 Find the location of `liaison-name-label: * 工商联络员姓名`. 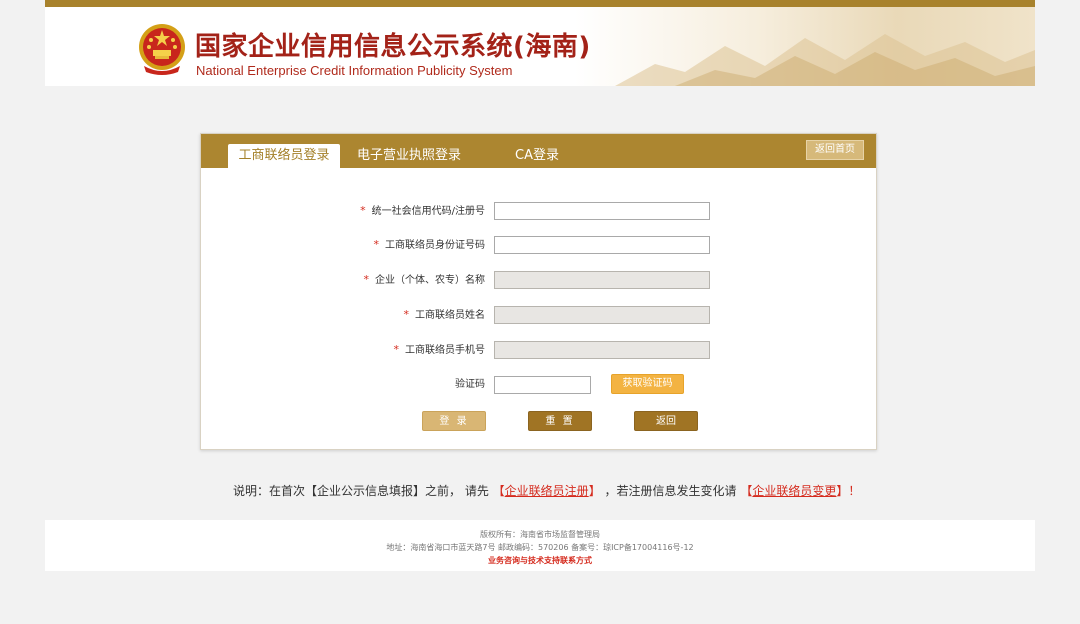

liaison-name-label: * 工商联络员姓名 is located at coordinates (444, 314).